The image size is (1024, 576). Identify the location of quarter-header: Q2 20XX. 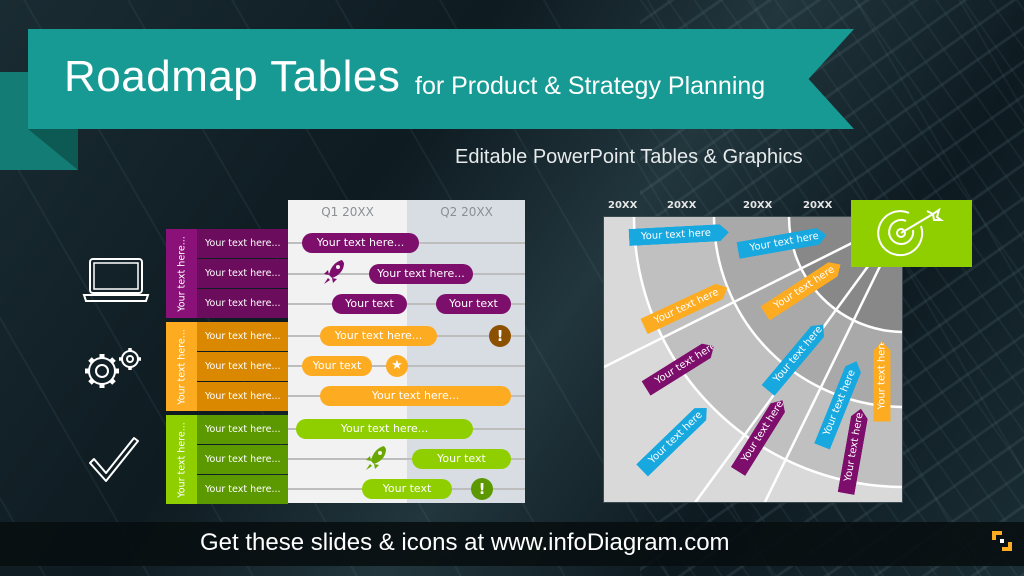
(466, 212).